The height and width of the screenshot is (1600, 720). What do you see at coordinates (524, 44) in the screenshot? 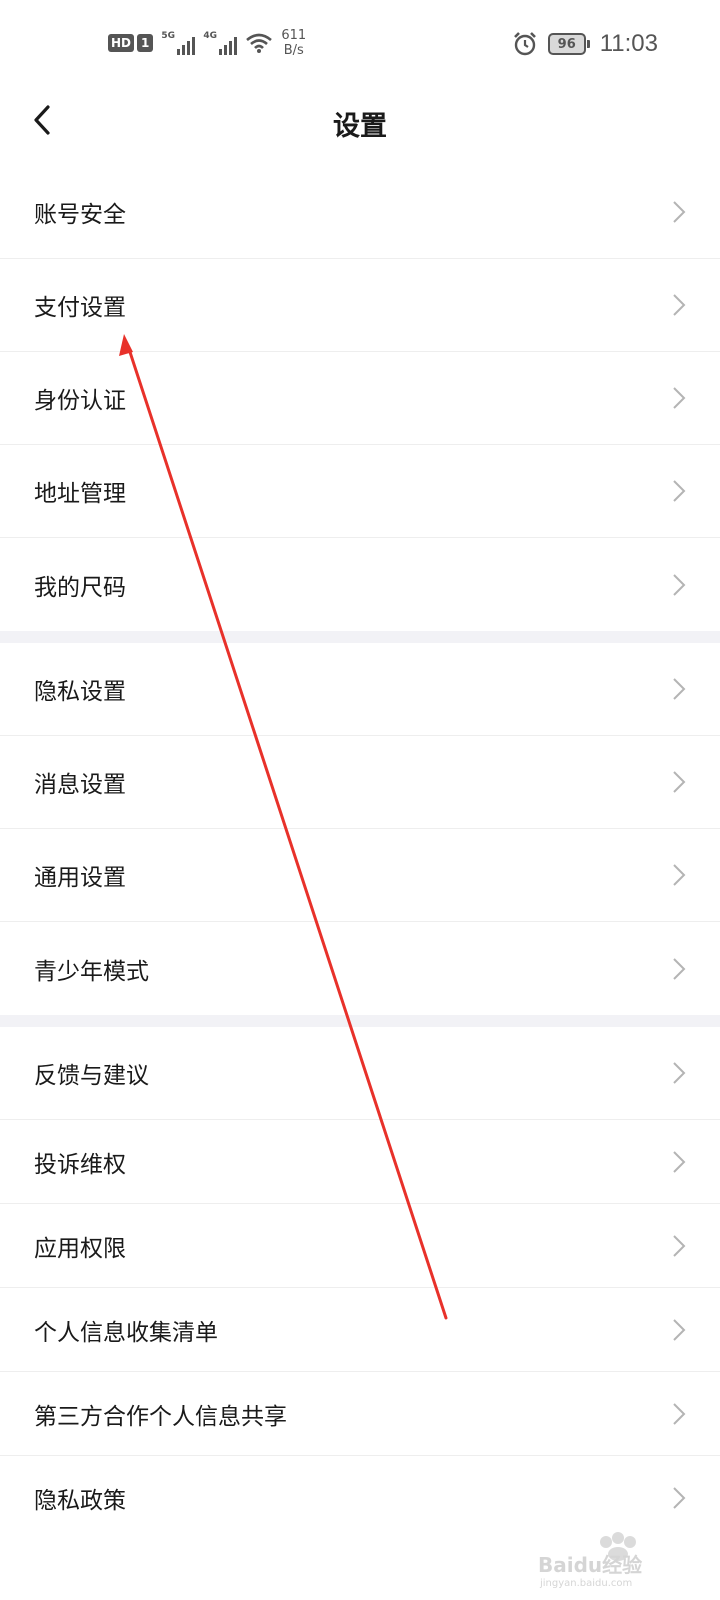
I see `alarm-icon` at bounding box center [524, 44].